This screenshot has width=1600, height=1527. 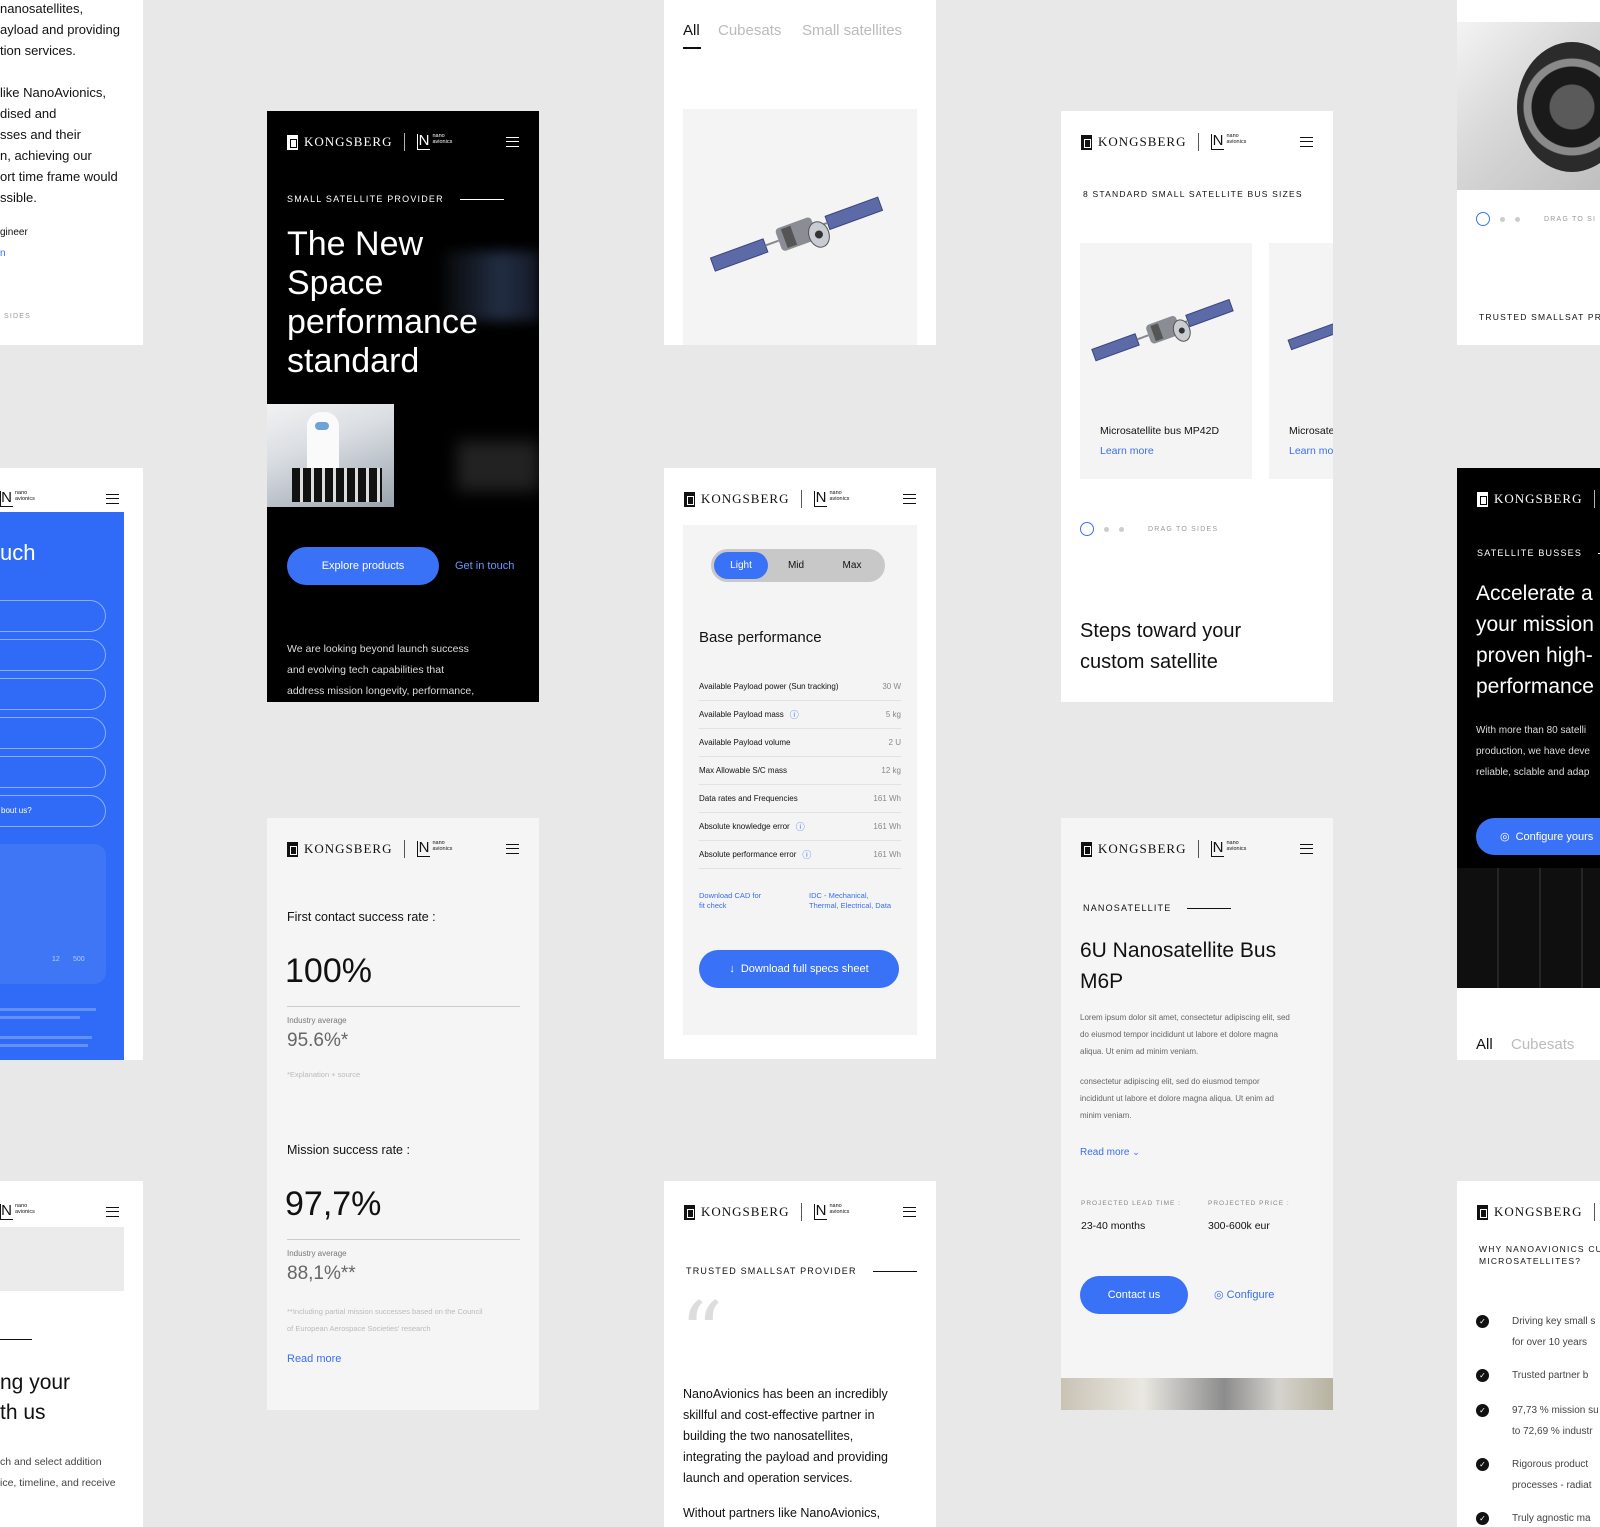 What do you see at coordinates (1539, 1255) in the screenshot?
I see `why-heading: WHY NANOAVIONICS CUB MICROSATELLITES?` at bounding box center [1539, 1255].